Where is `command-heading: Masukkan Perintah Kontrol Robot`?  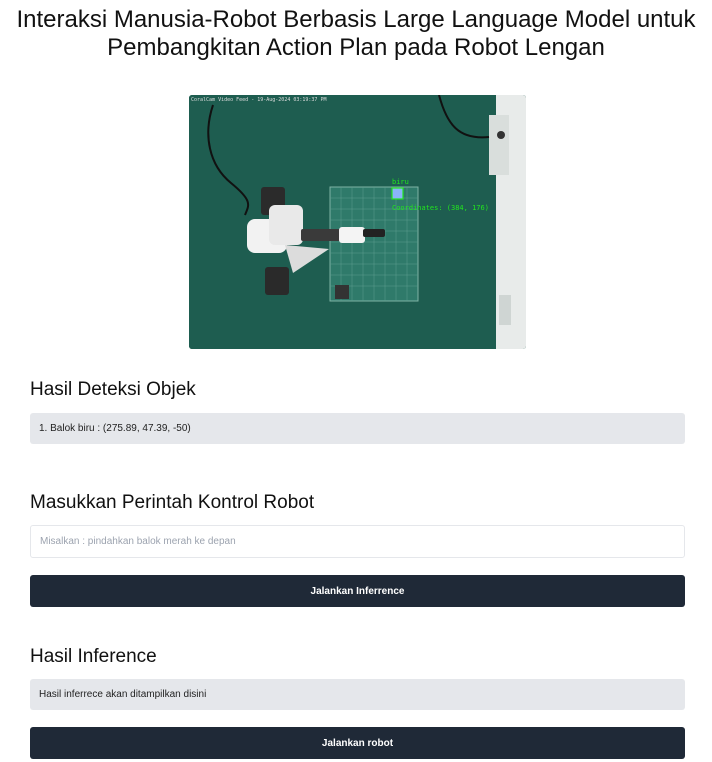 command-heading: Masukkan Perintah Kontrol Robot is located at coordinates (172, 502).